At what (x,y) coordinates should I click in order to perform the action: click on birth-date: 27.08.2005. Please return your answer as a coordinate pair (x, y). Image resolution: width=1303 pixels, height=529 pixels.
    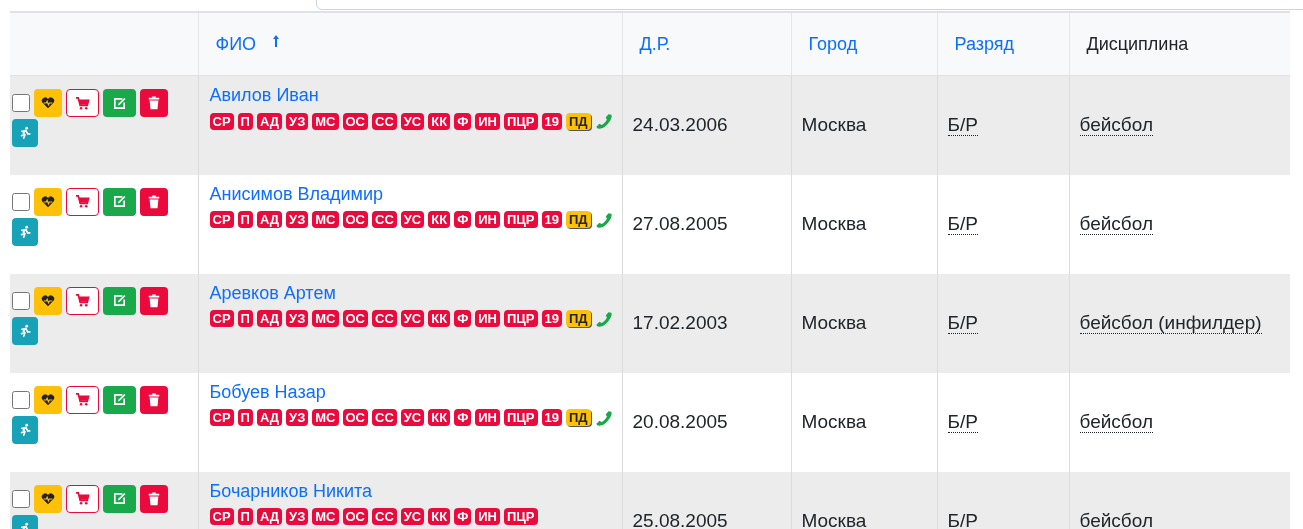
    Looking at the image, I should click on (680, 223).